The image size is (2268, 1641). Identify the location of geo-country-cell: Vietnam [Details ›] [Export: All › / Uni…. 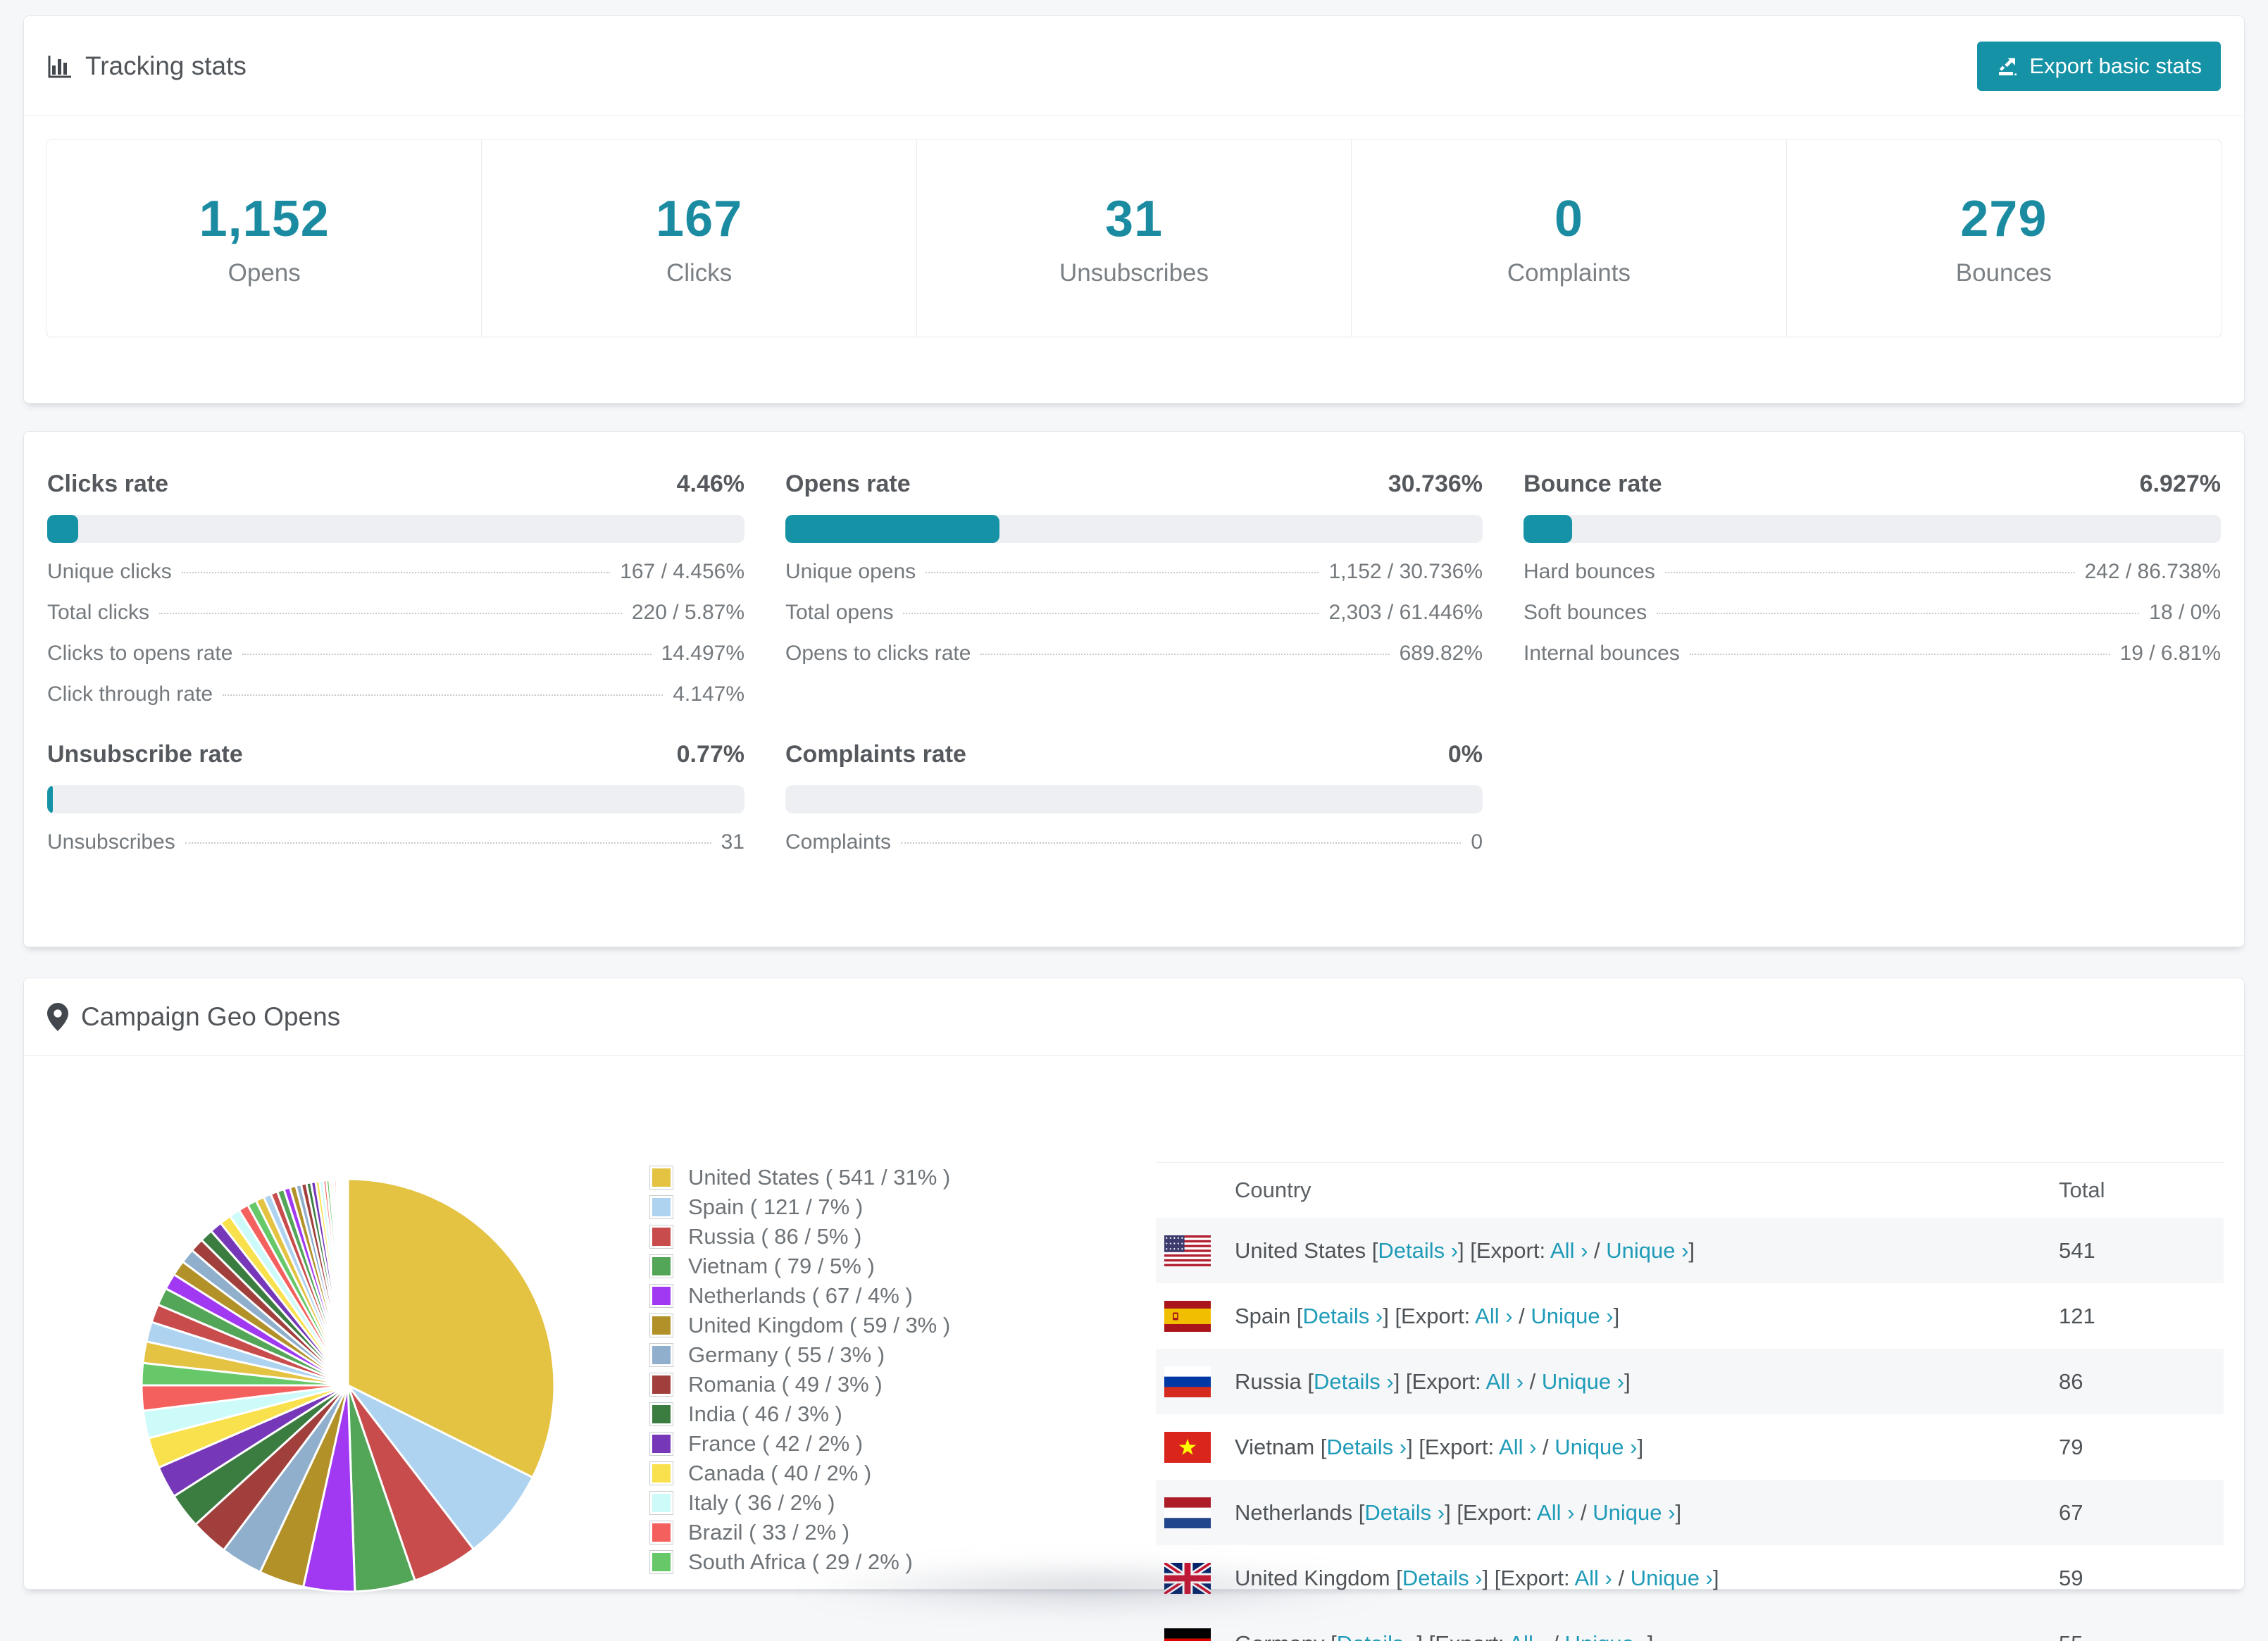
(1647, 1448).